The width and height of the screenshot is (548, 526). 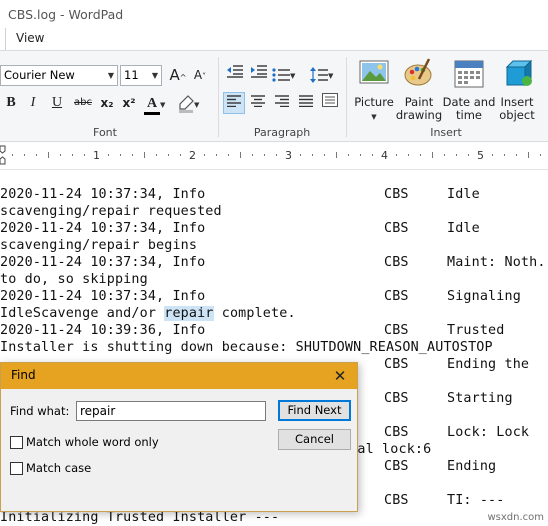 I want to click on text-color-button: A ▼, so click(x=159, y=103).